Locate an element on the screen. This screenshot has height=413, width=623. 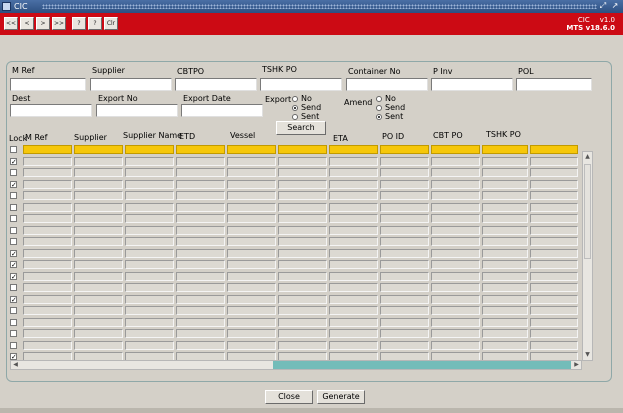
search-button: Search is located at coordinates (301, 128).